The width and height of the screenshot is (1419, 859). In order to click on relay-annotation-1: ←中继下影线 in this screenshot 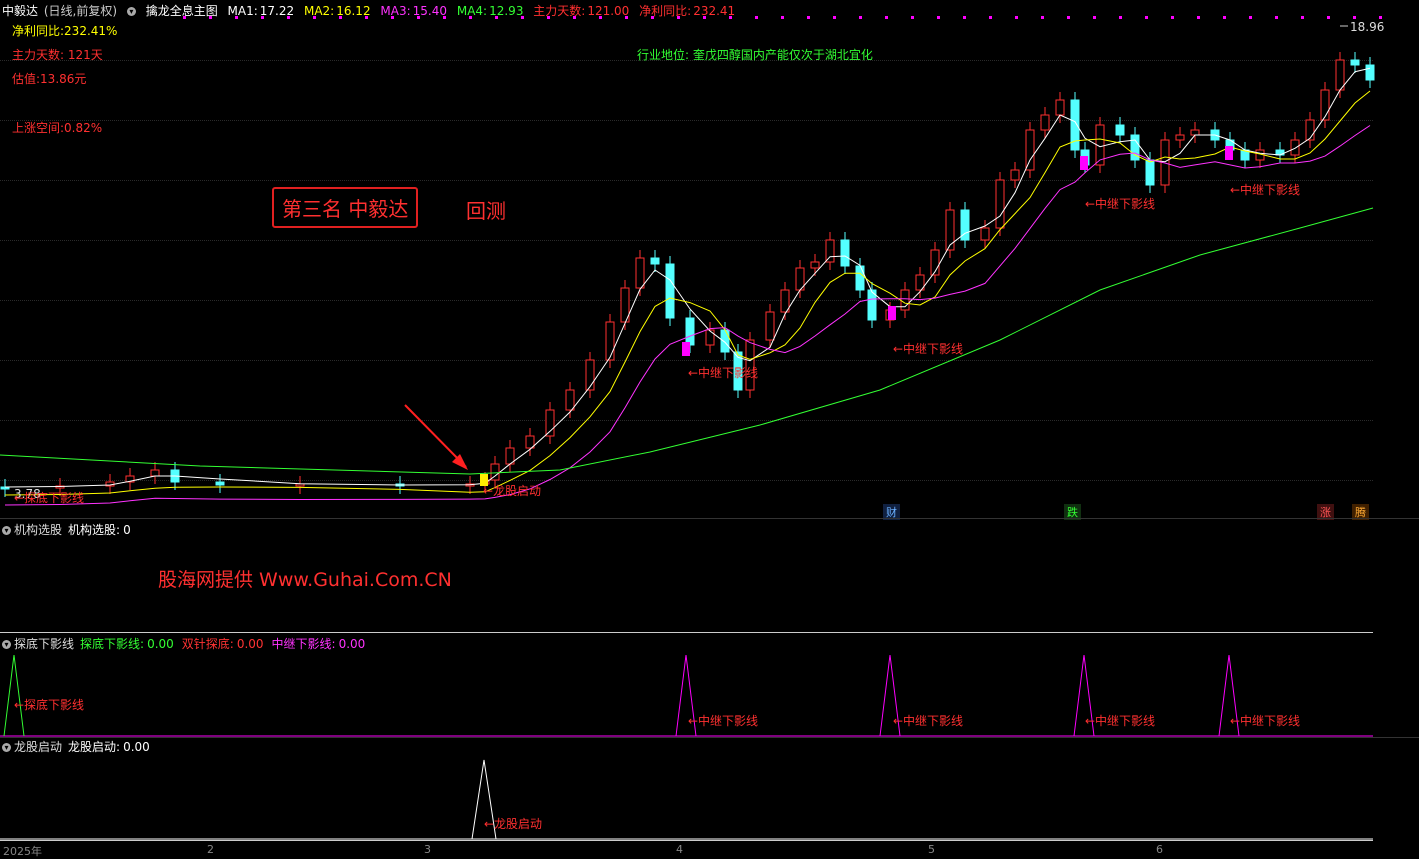, I will do `click(723, 373)`.